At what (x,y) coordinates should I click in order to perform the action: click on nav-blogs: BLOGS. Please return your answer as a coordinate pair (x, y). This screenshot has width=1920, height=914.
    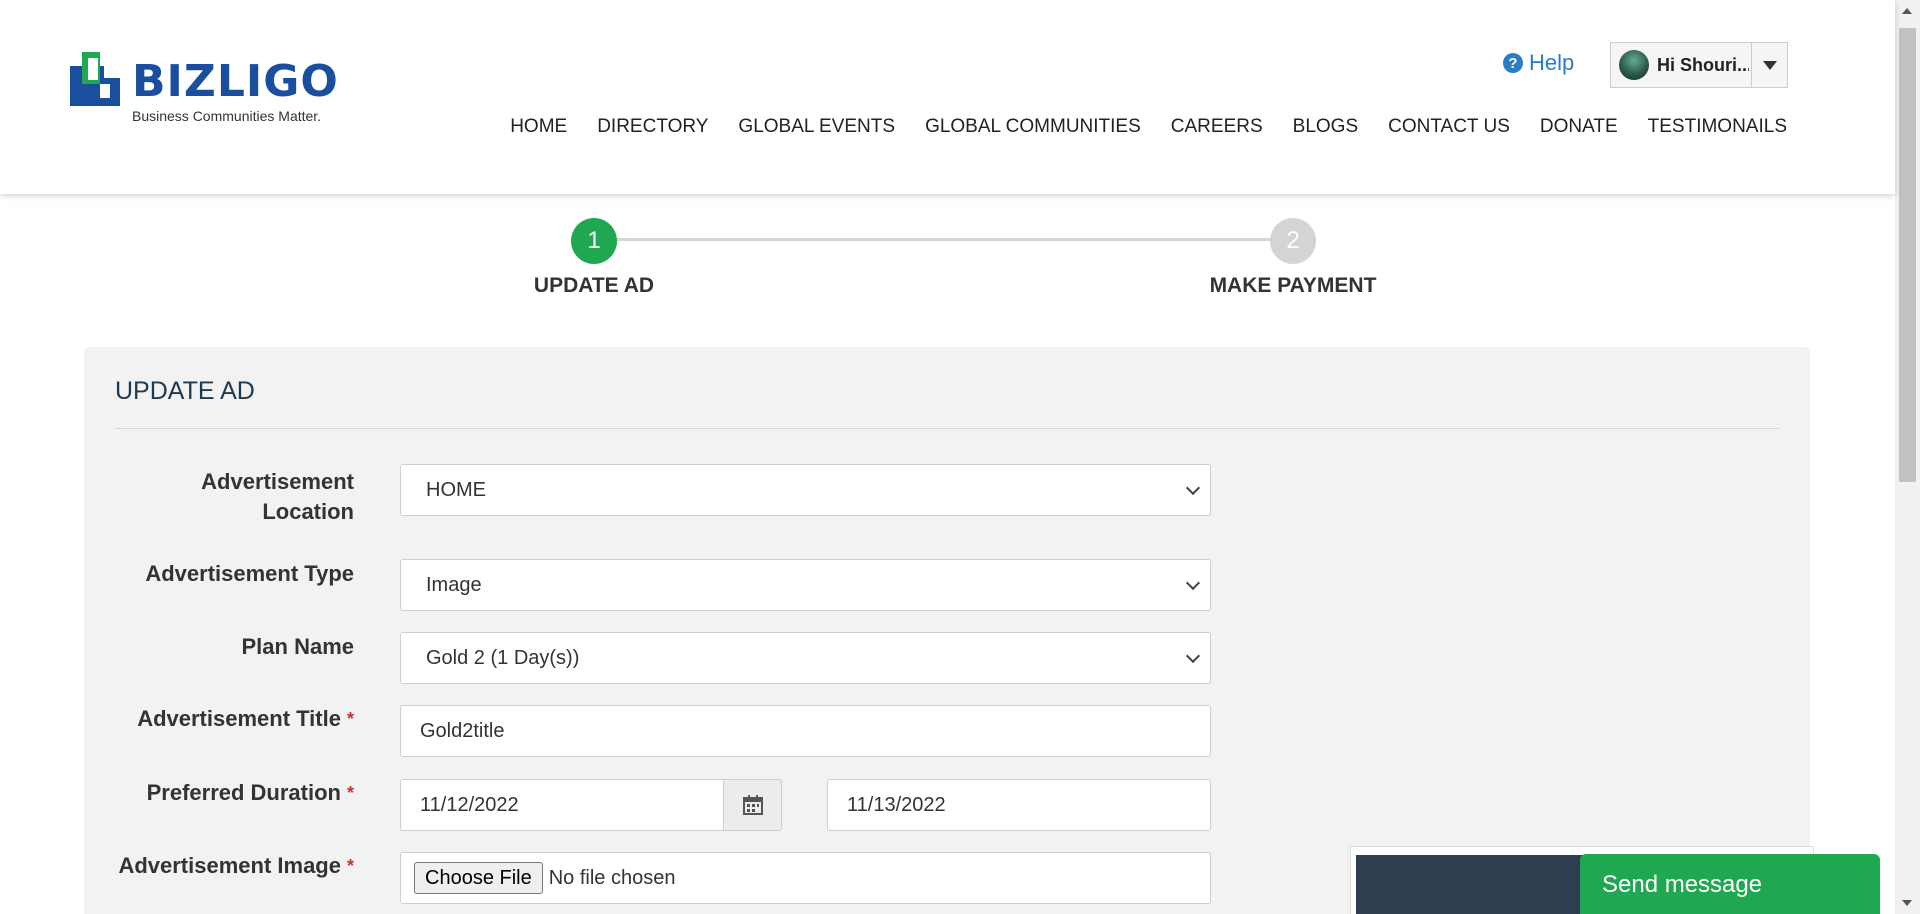
    Looking at the image, I should click on (1325, 127).